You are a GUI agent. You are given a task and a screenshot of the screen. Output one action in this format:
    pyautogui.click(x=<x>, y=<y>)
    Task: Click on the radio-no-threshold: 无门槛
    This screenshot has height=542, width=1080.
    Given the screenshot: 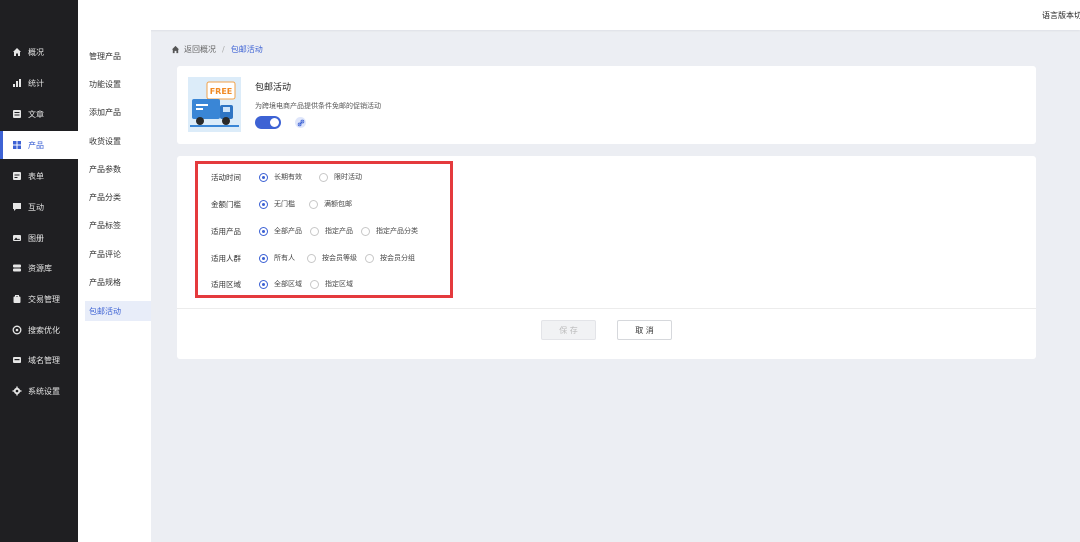 What is the action you would take?
    pyautogui.click(x=277, y=204)
    